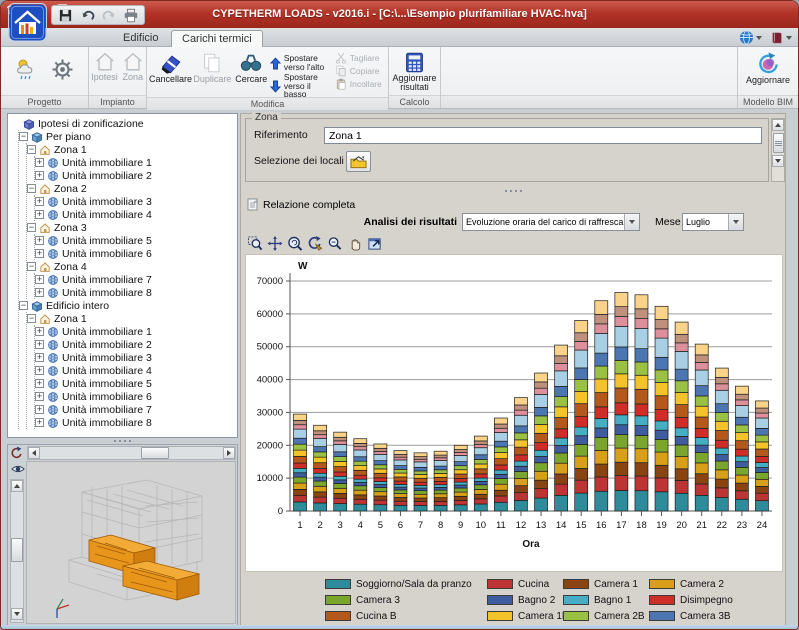  I want to click on mese-select: Luglio, so click(713, 222).